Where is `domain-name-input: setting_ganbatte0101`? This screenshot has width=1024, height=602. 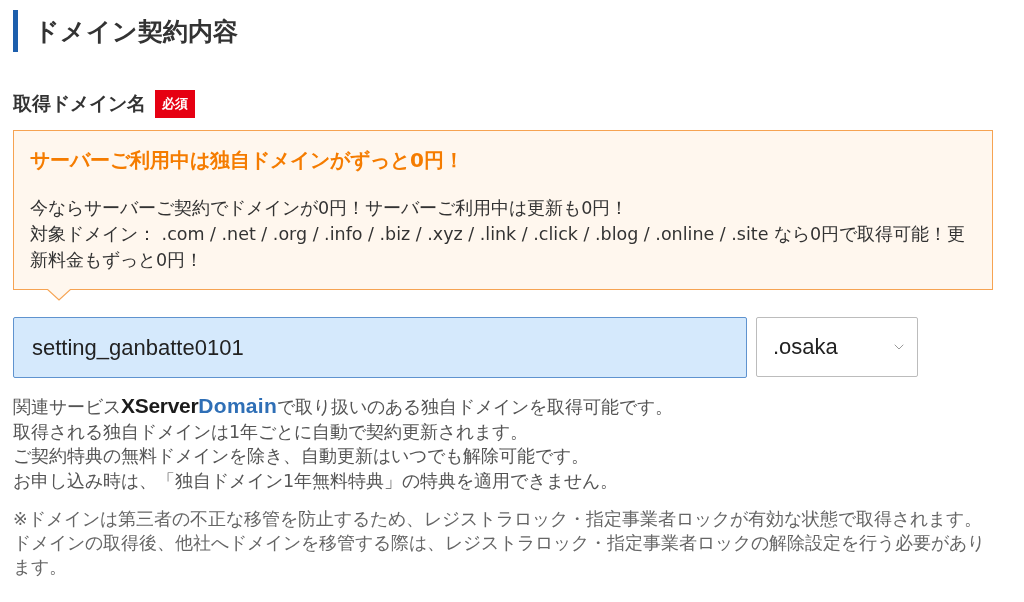 domain-name-input: setting_ganbatte0101 is located at coordinates (380, 347).